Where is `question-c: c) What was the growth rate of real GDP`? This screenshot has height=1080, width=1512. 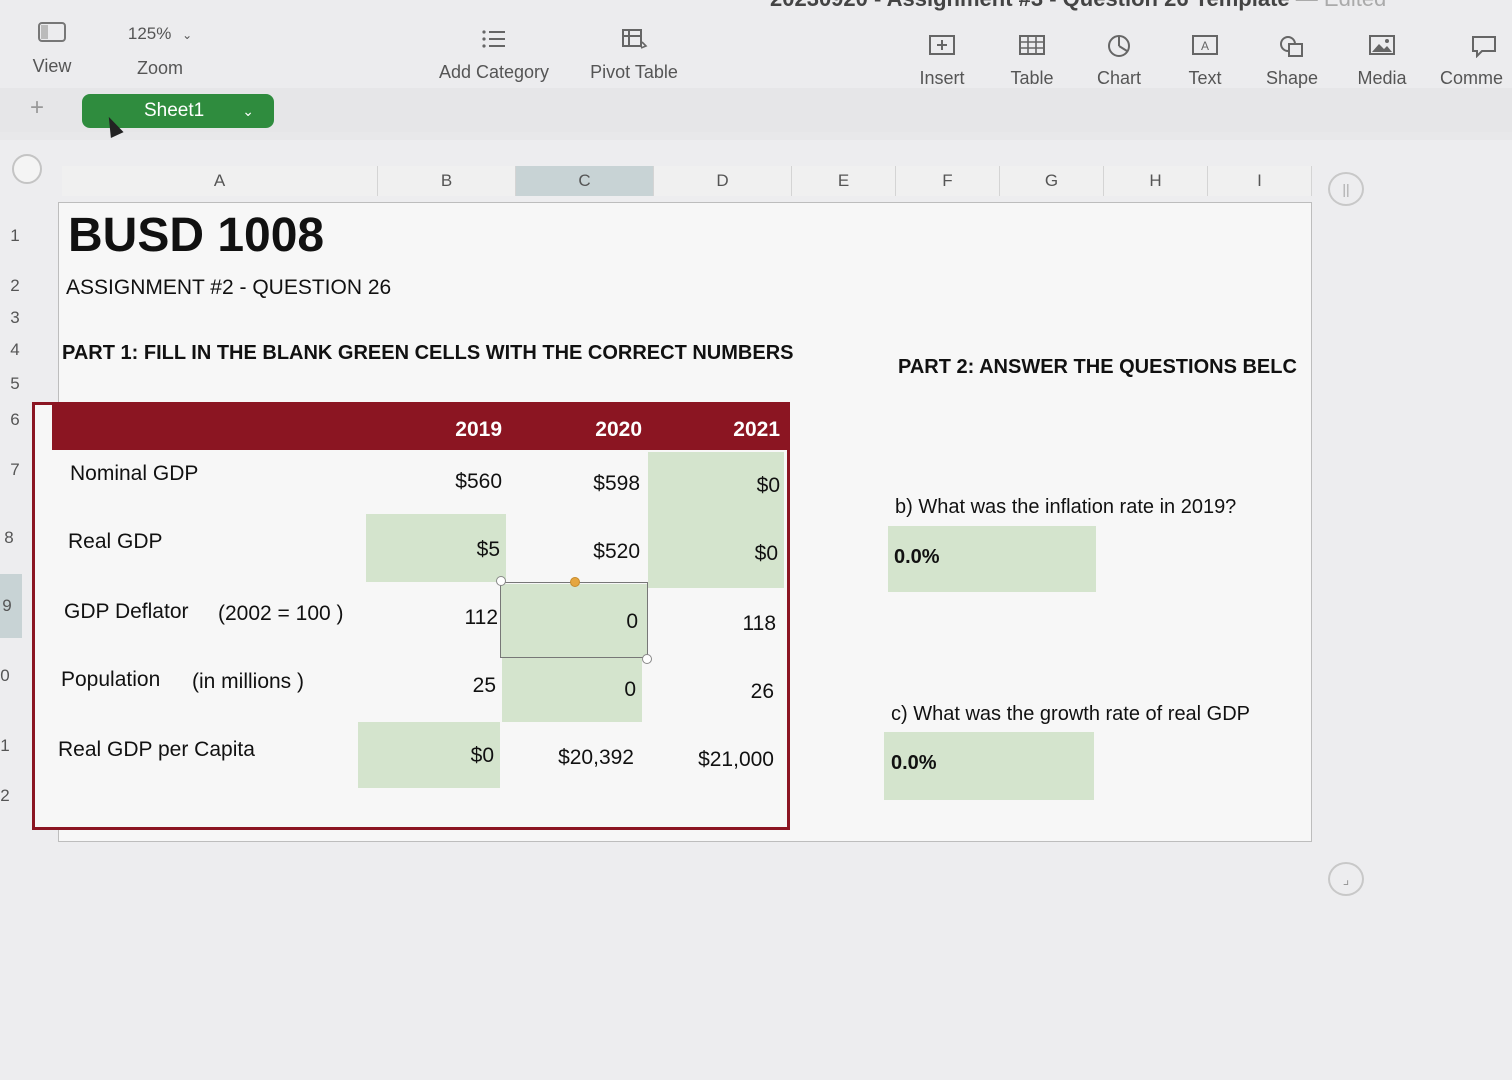
question-c: c) What was the growth rate of real GDP is located at coordinates (1071, 714).